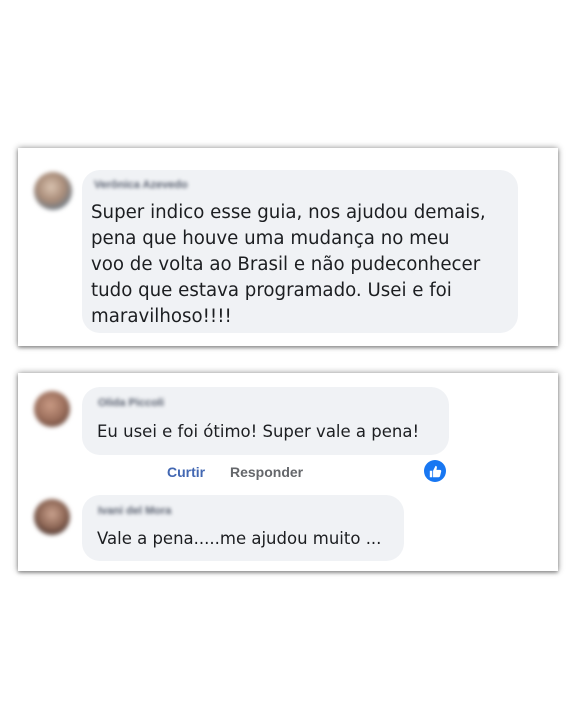 The height and width of the screenshot is (720, 576). I want to click on like-thumb-icon, so click(435, 471).